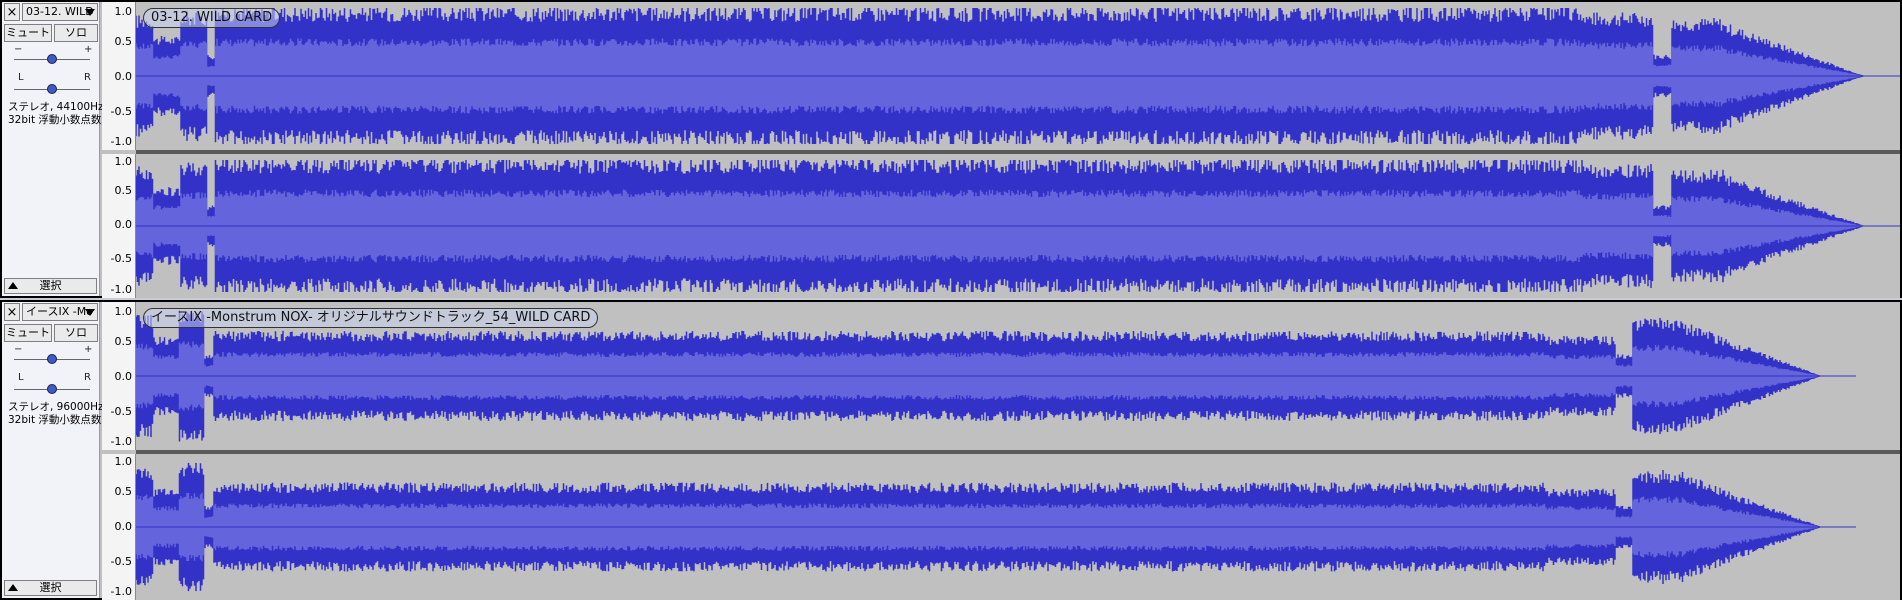 This screenshot has width=1902, height=600. Describe the element at coordinates (55, 120) in the screenshot. I see `track-1-format-line2: 32bit 浮動小数点数` at that location.